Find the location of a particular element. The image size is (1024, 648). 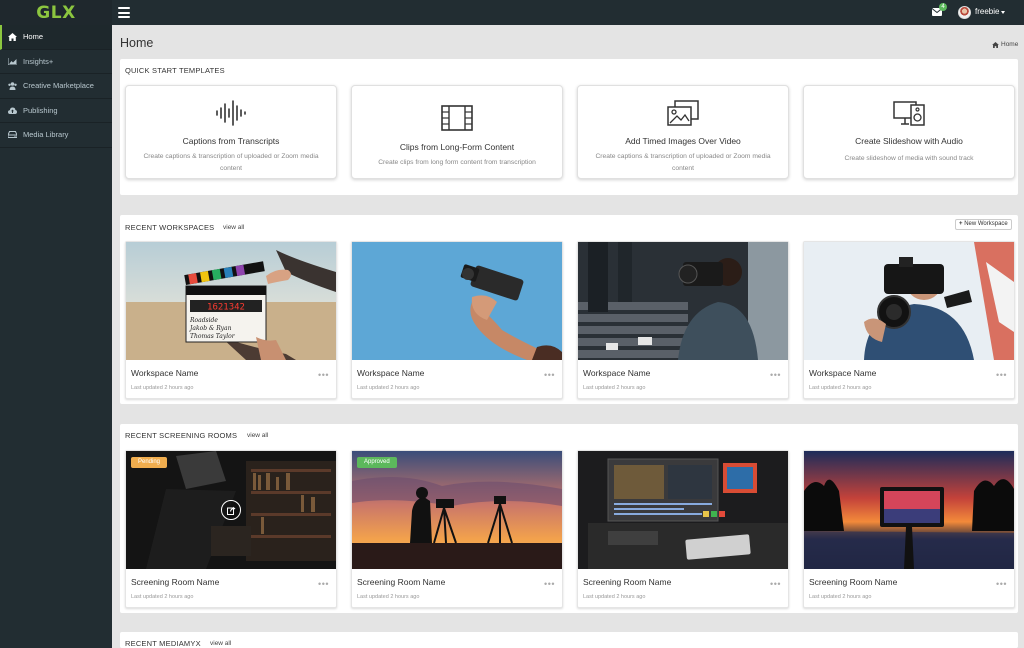

clapper-digits: 1621342 is located at coordinates (226, 308).